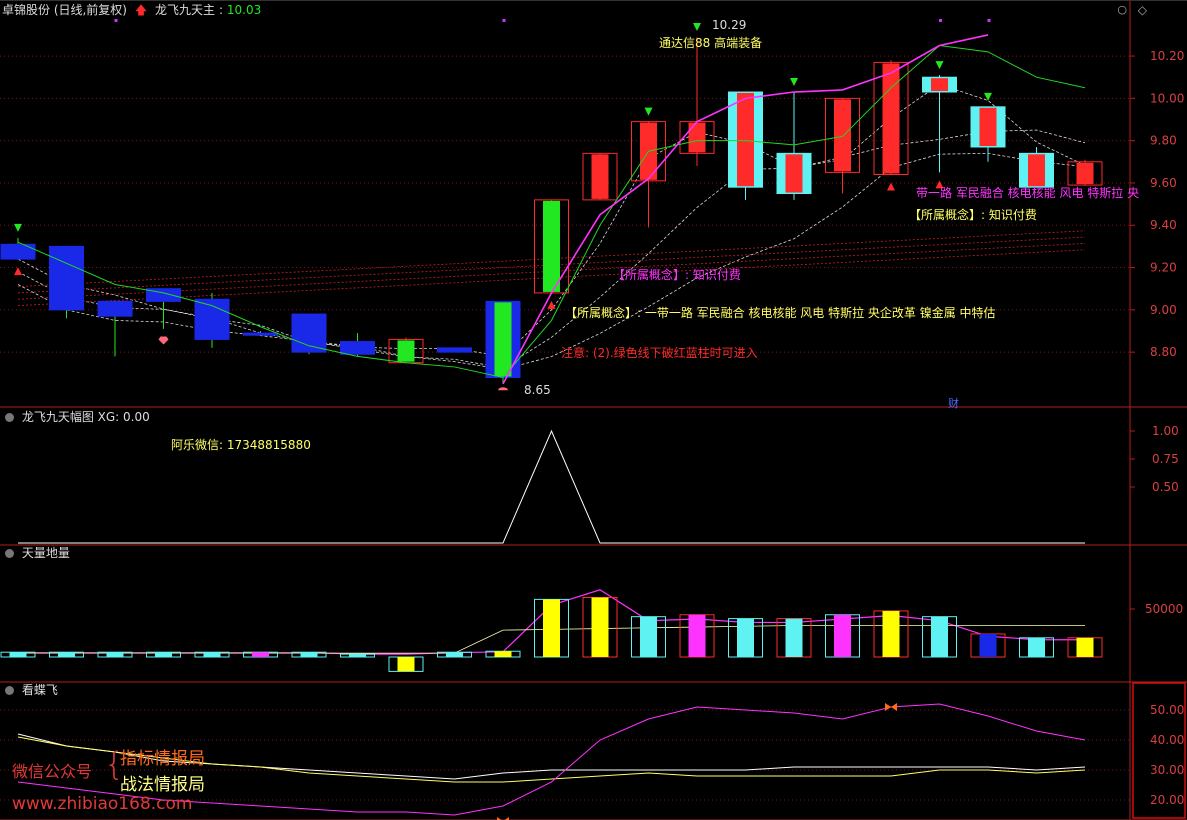 The width and height of the screenshot is (1187, 820). Describe the element at coordinates (38, 553) in the screenshot. I see `panel3-header: 天量地量` at that location.